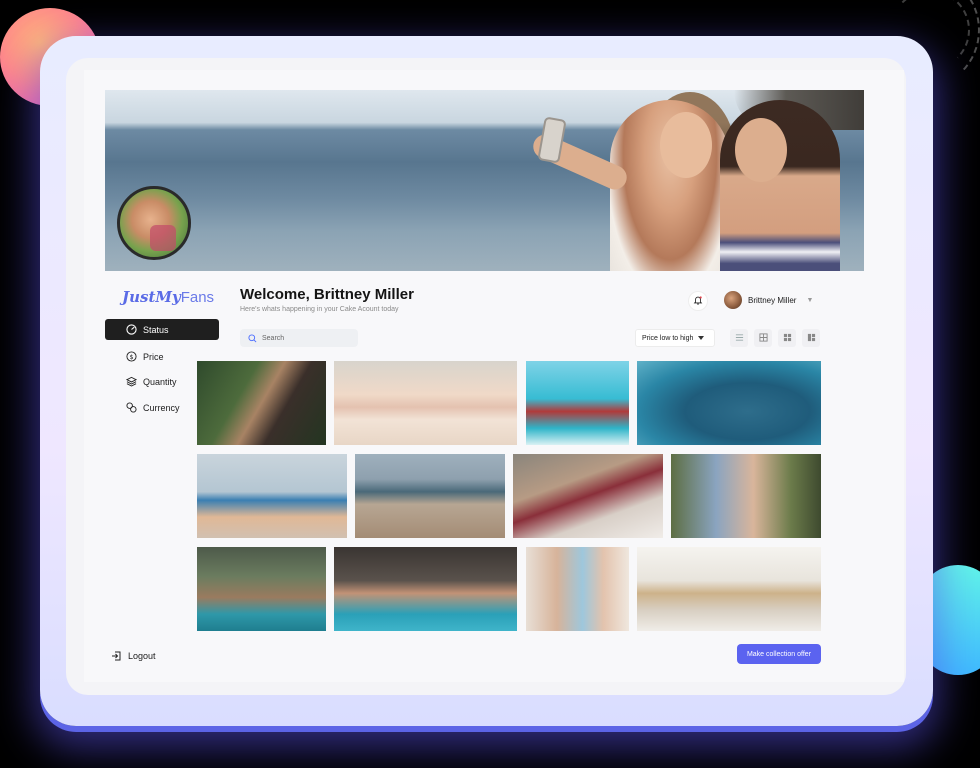 This screenshot has height=768, width=980. I want to click on tile-view-button, so click(787, 338).